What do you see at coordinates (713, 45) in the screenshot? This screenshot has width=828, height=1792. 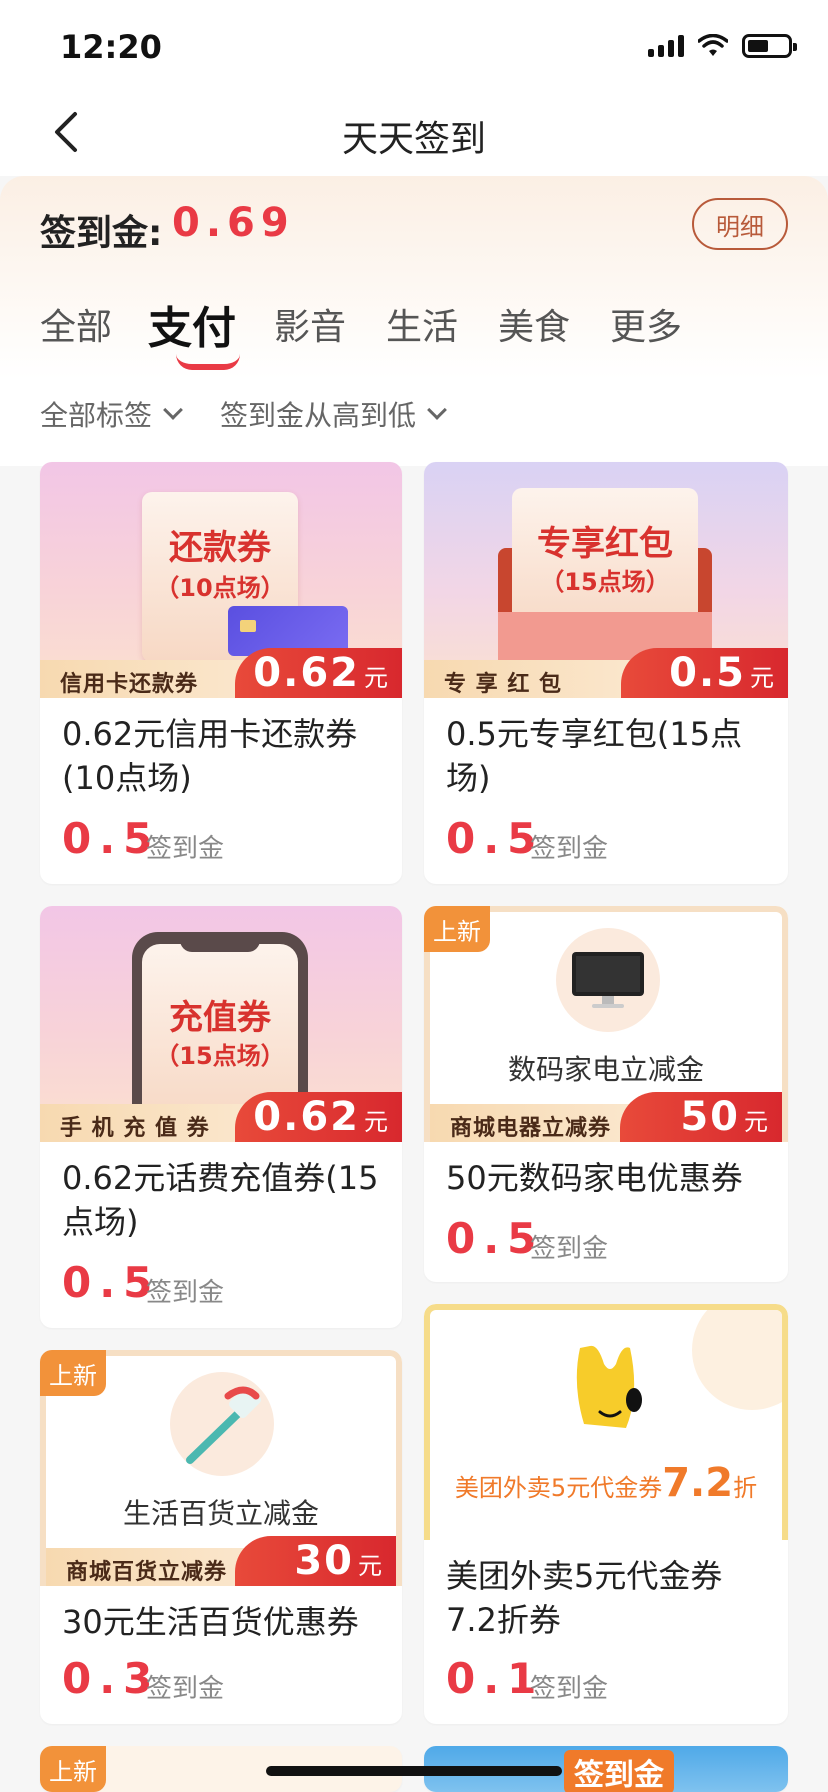 I see `wifi-icon` at bounding box center [713, 45].